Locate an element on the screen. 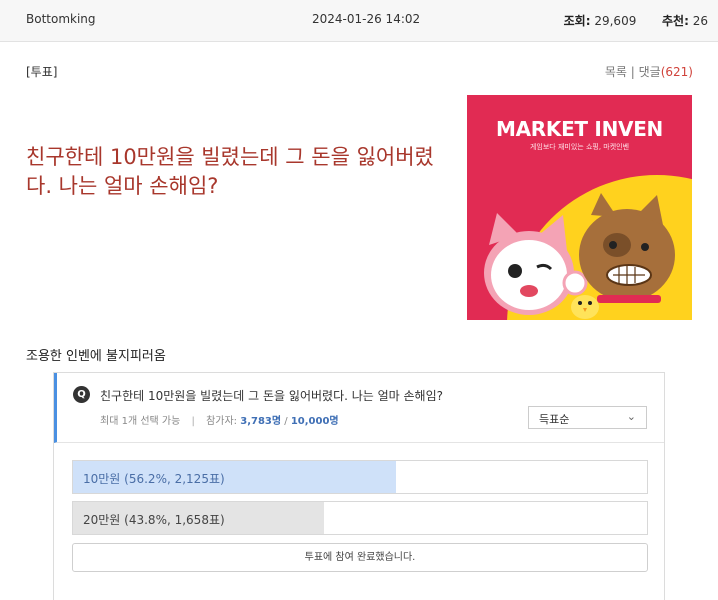 This screenshot has width=718, height=600. vote-complete-button: 투표에 참여 완료했습니다. is located at coordinates (360, 557).